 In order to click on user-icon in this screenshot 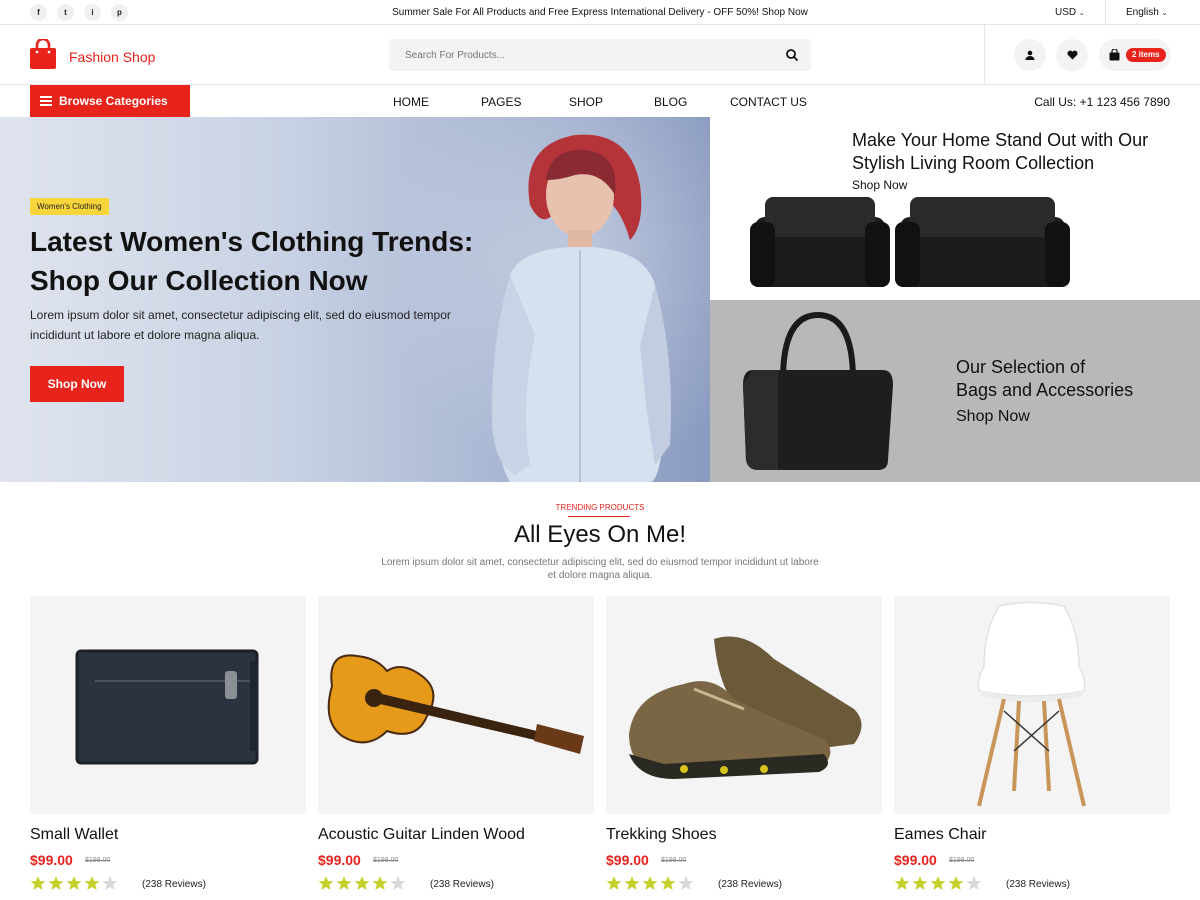, I will do `click(1030, 55)`.